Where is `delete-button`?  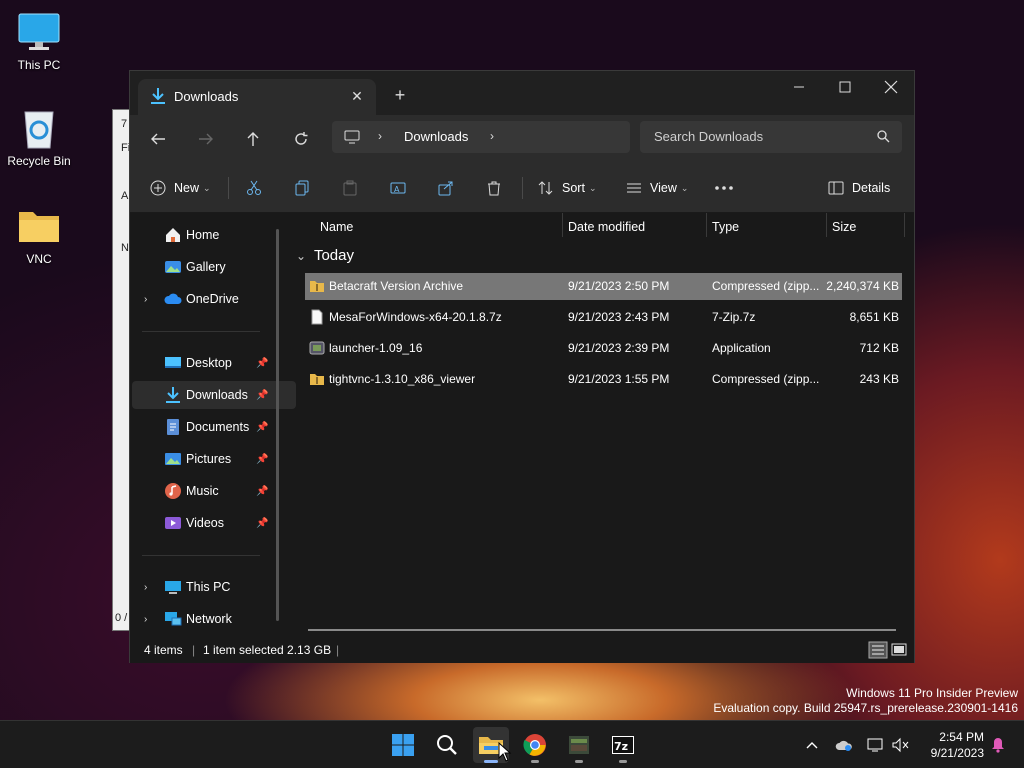
delete-button is located at coordinates (494, 188).